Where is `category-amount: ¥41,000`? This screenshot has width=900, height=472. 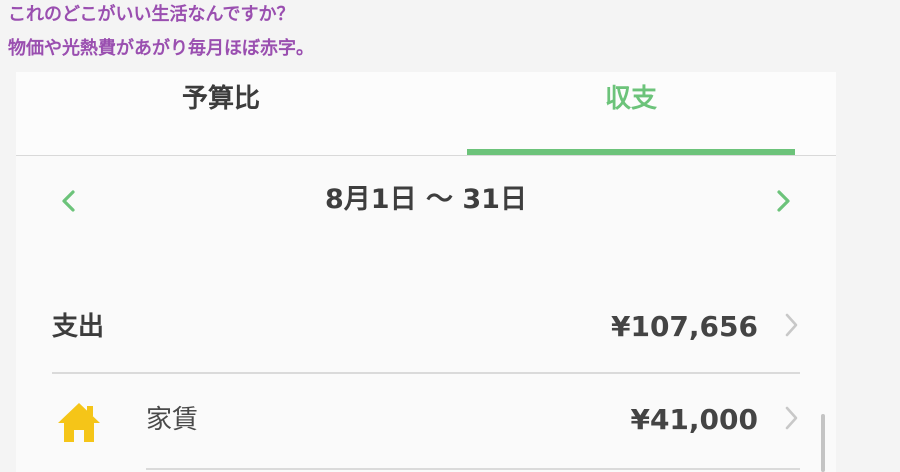 category-amount: ¥41,000 is located at coordinates (694, 419).